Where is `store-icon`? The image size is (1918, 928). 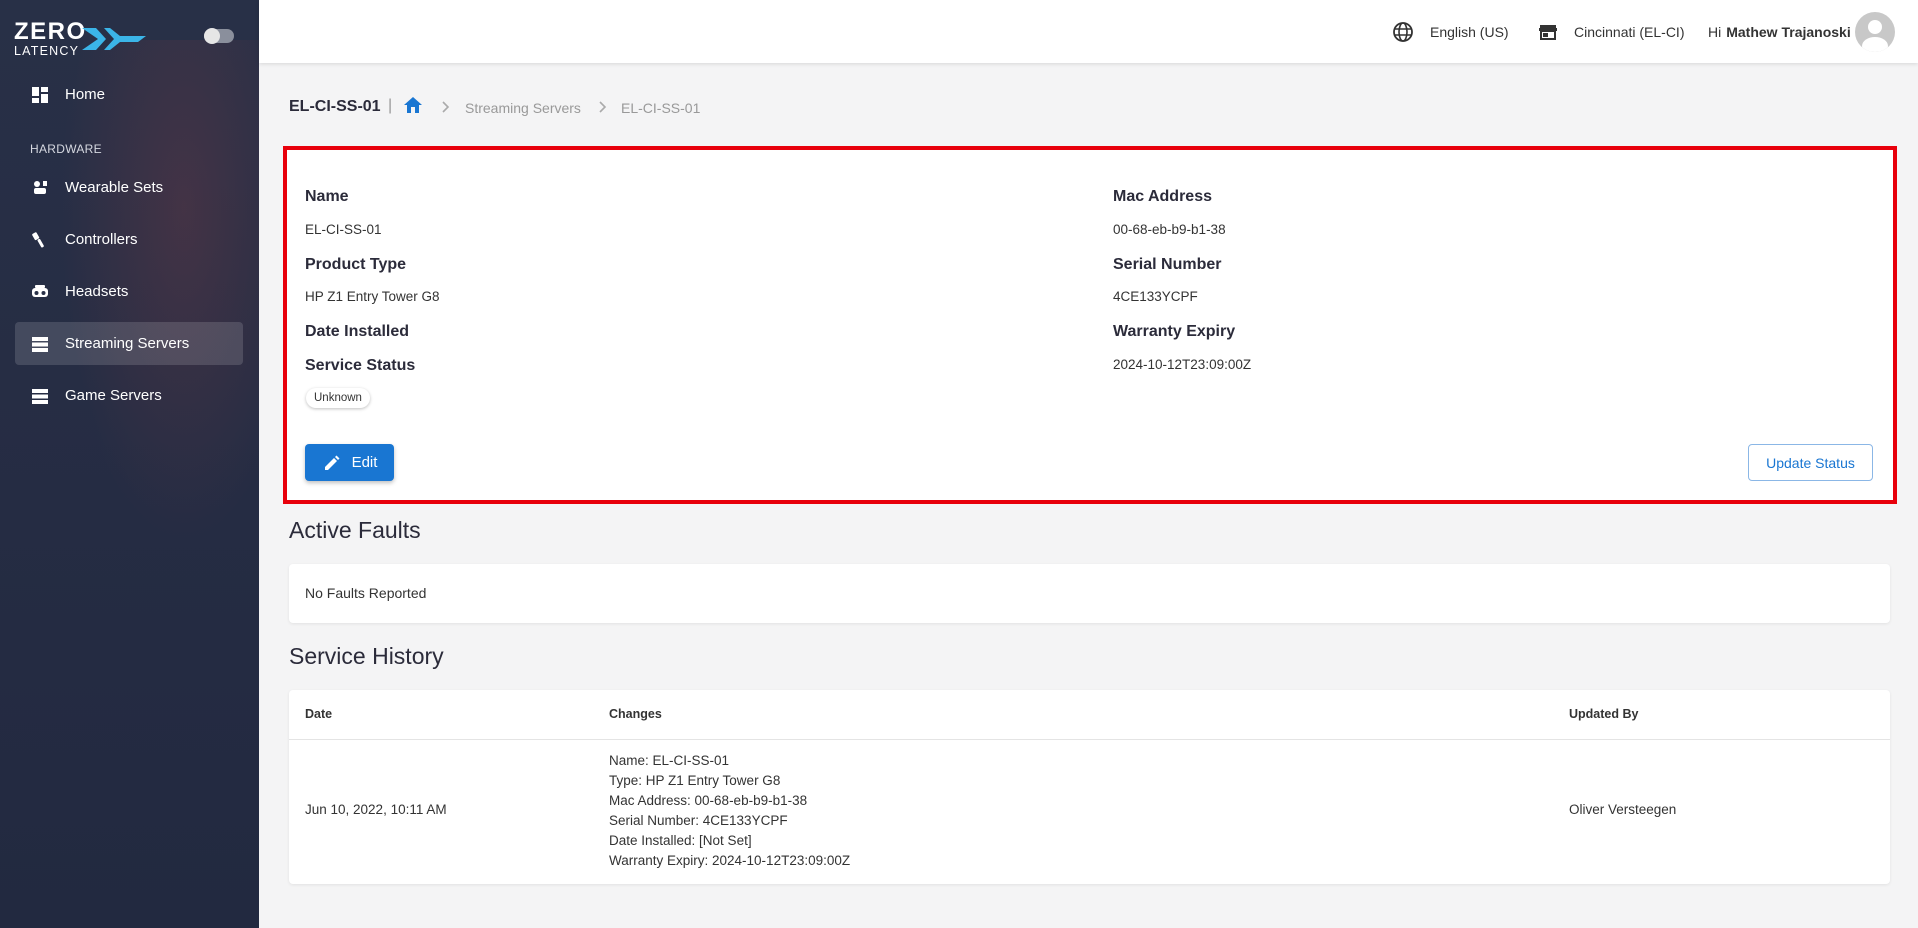
store-icon is located at coordinates (1548, 32).